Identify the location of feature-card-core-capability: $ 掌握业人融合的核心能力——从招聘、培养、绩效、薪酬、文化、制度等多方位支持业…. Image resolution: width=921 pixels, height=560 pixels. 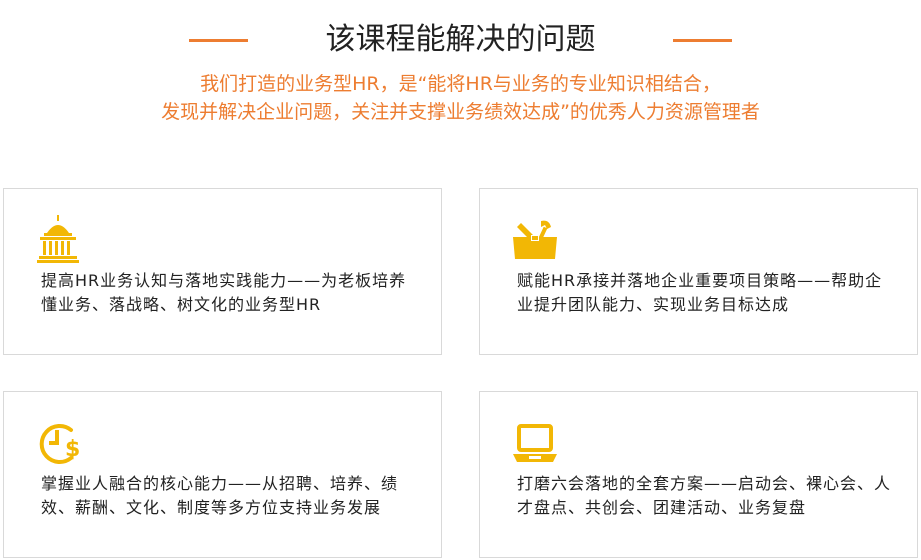
(222, 474).